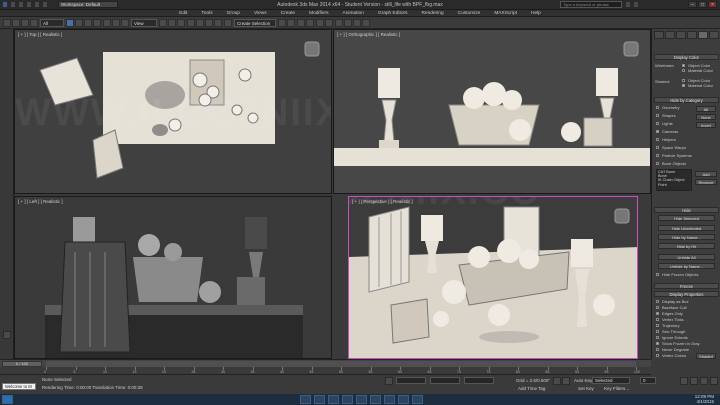 The image size is (720, 405). What do you see at coordinates (657, 325) in the screenshot?
I see `trajectory-checkbox` at bounding box center [657, 325].